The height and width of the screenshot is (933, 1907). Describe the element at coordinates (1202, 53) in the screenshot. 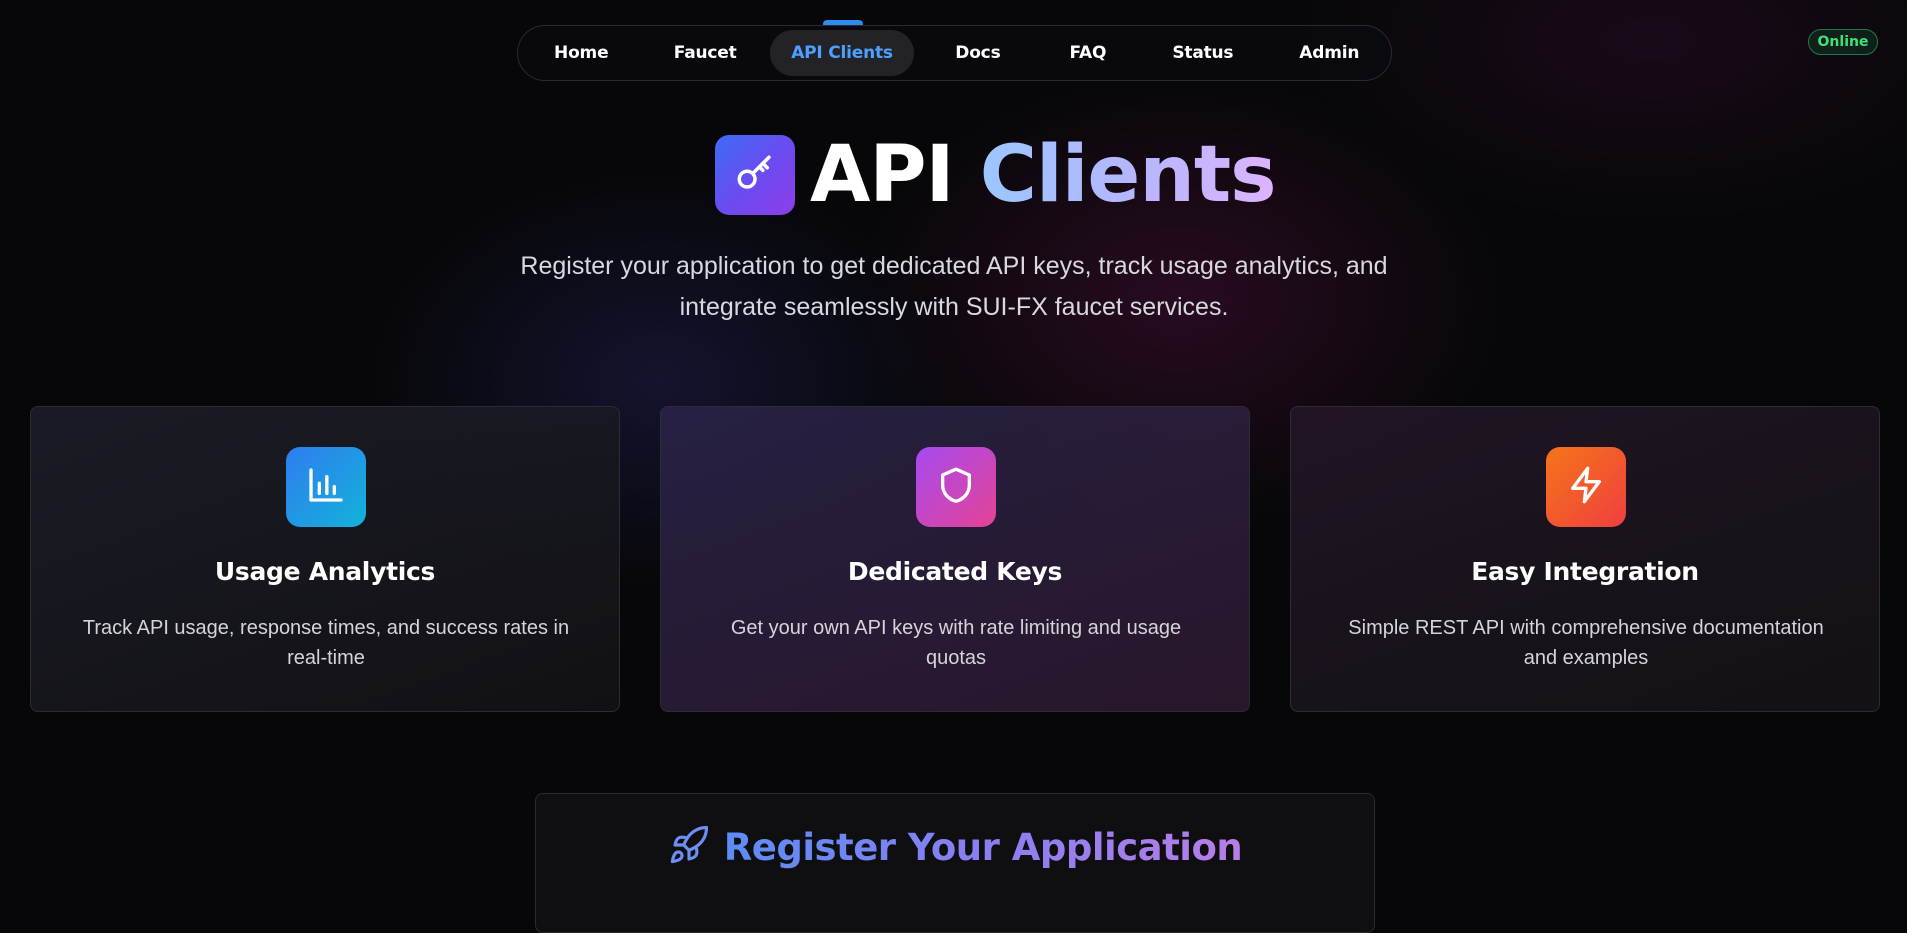

I see `nav-item-status: Status` at that location.